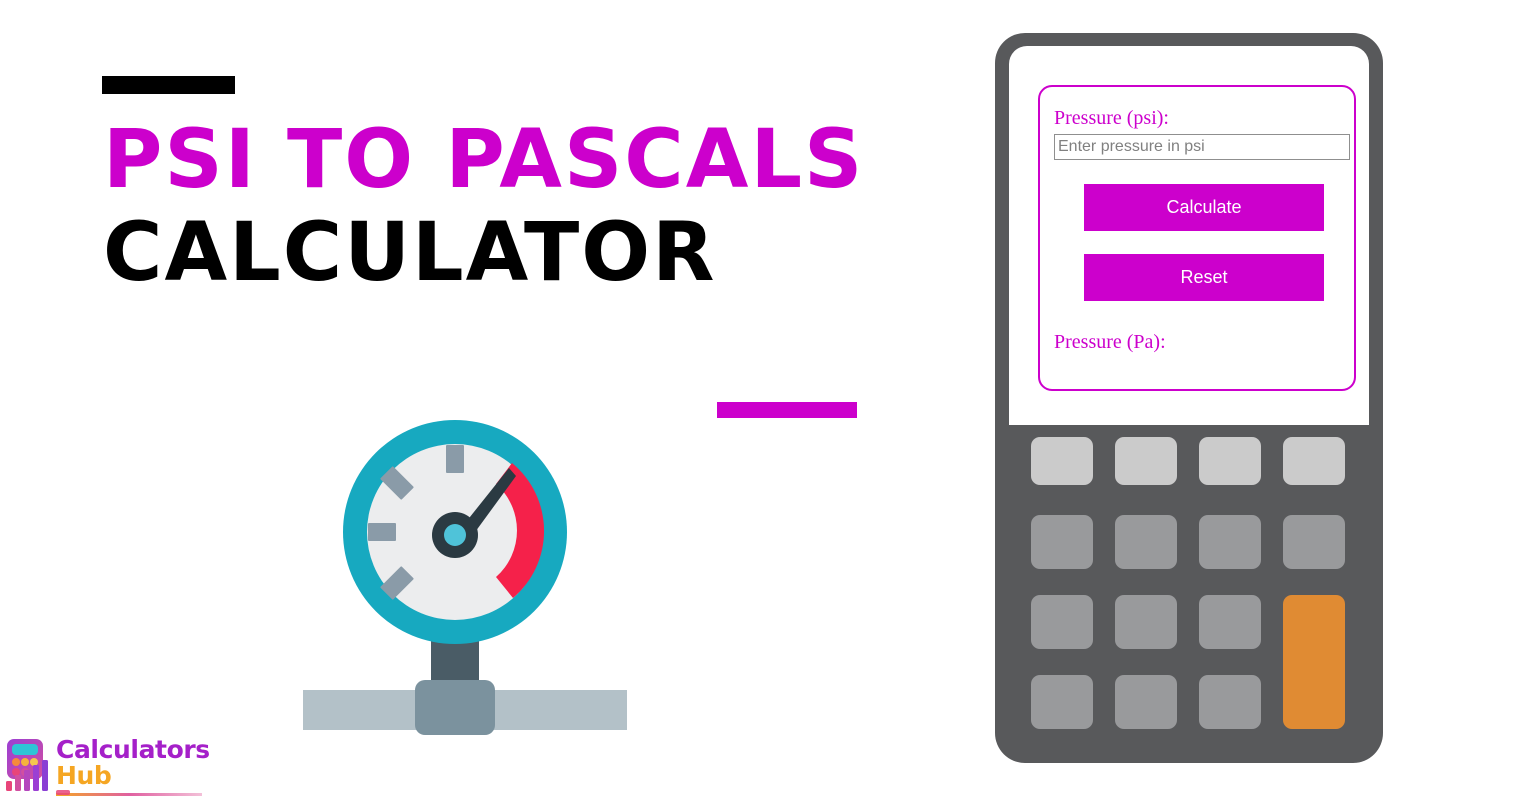 The width and height of the screenshot is (1520, 800). I want to click on logo-wordmark: Calculators Hub, so click(133, 765).